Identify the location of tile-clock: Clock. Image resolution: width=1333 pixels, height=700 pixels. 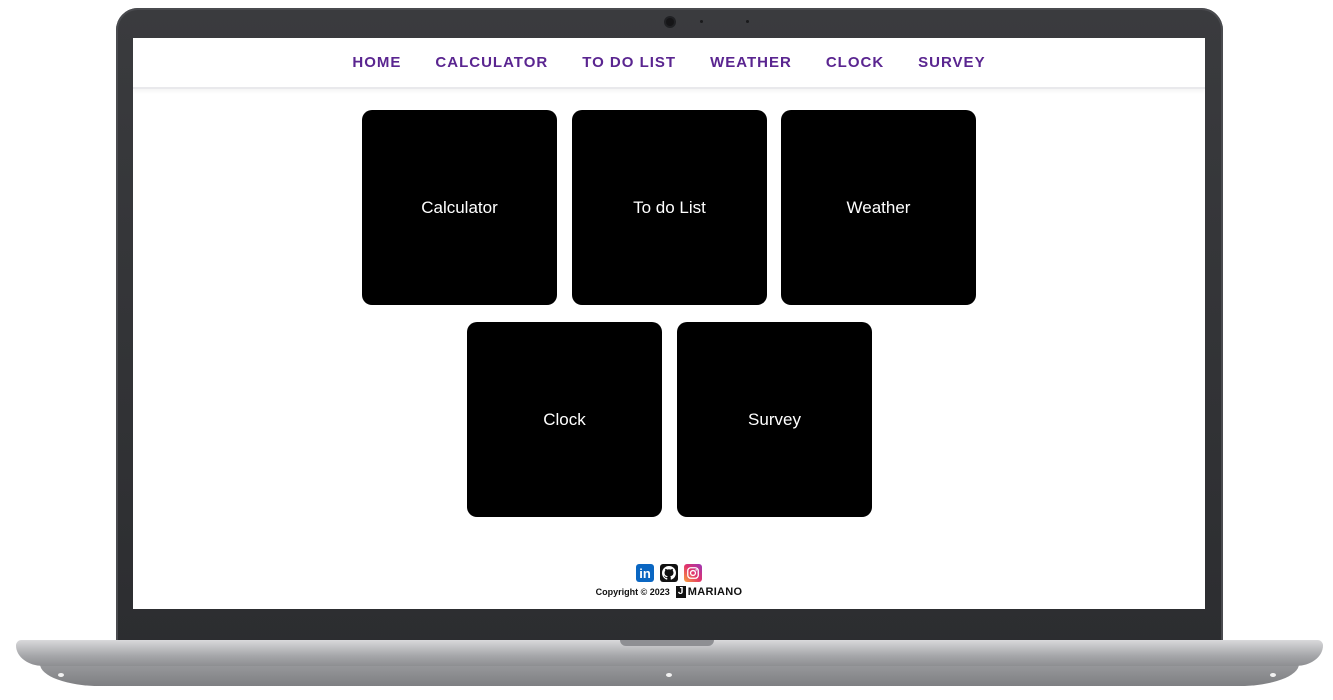
(564, 419).